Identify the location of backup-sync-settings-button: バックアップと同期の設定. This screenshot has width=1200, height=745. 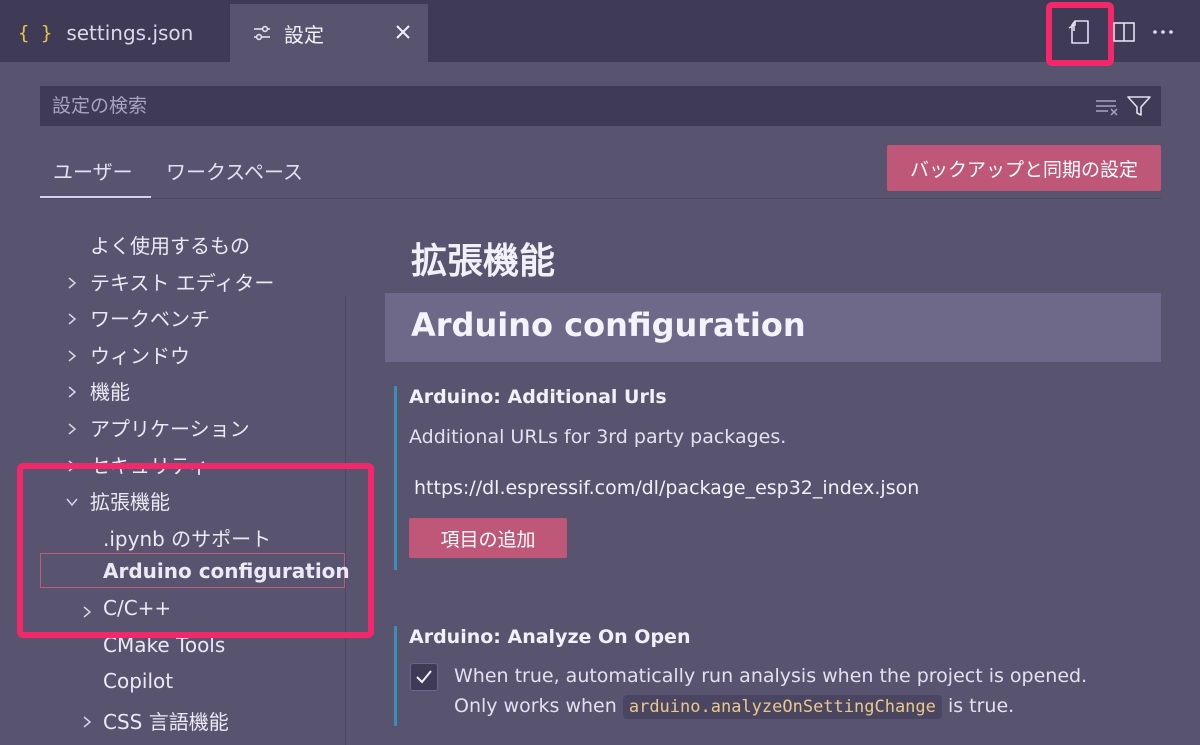
(1024, 168).